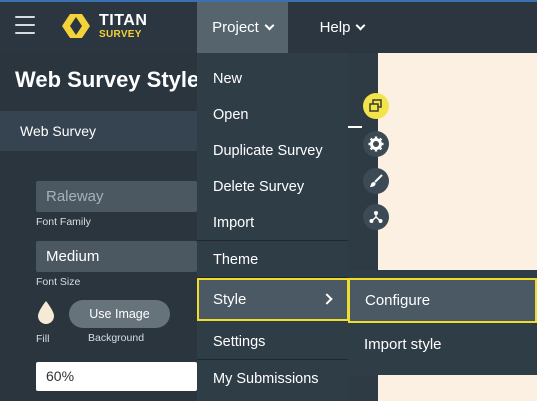 The height and width of the screenshot is (401, 537). I want to click on share-icon, so click(376, 217).